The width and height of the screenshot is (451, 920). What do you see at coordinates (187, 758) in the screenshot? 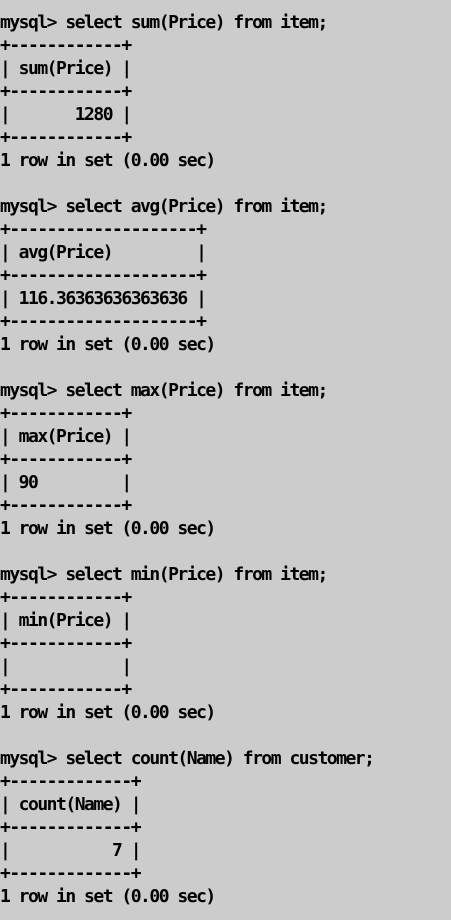
I see `count-query-command: mysql> select count(Name) from customer;` at bounding box center [187, 758].